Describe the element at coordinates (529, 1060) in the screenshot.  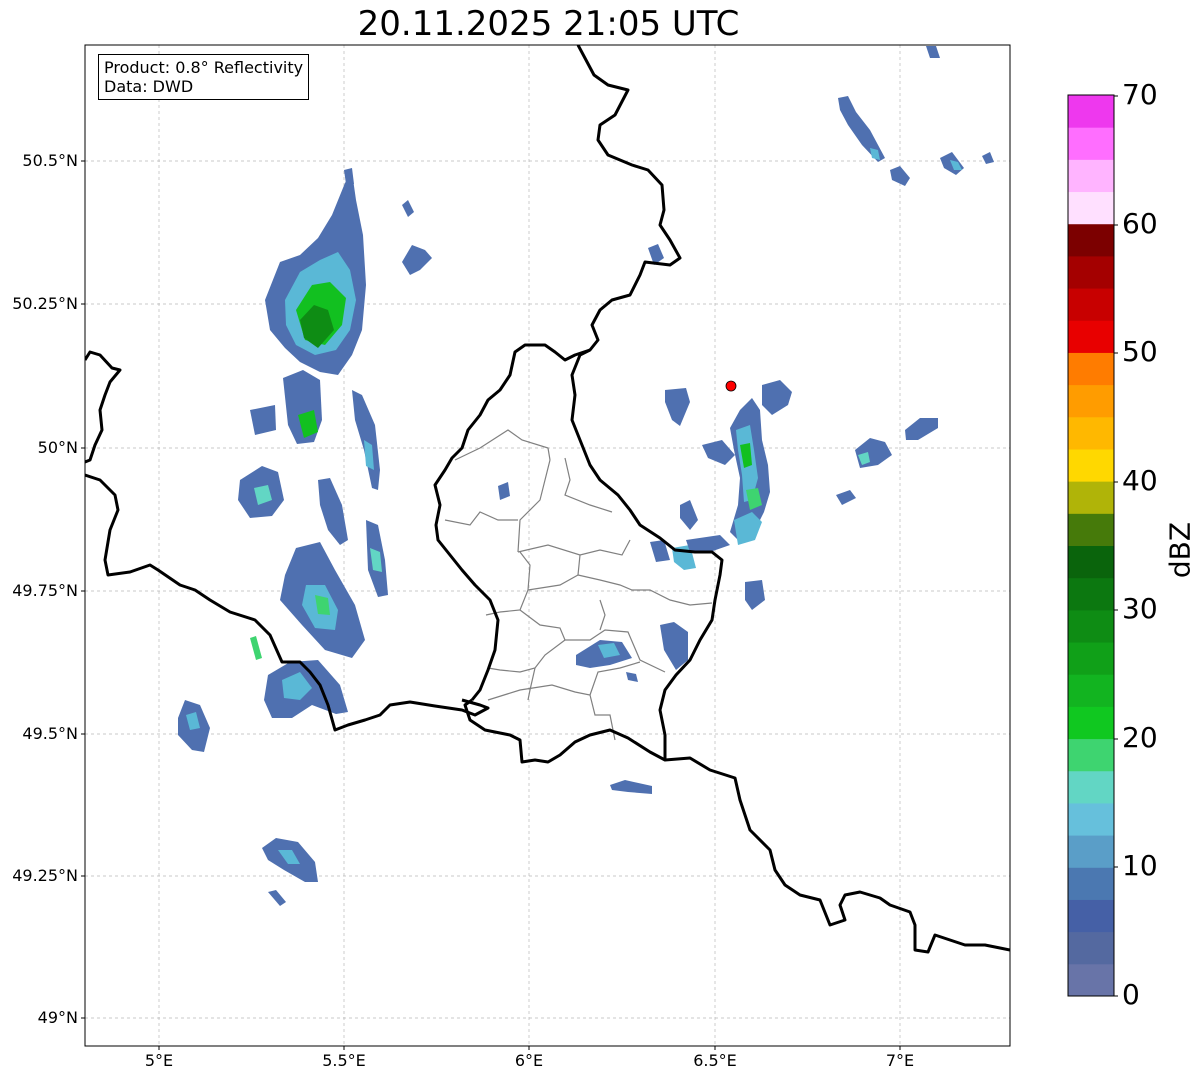
I see `lon-tick-label: 6°E` at that location.